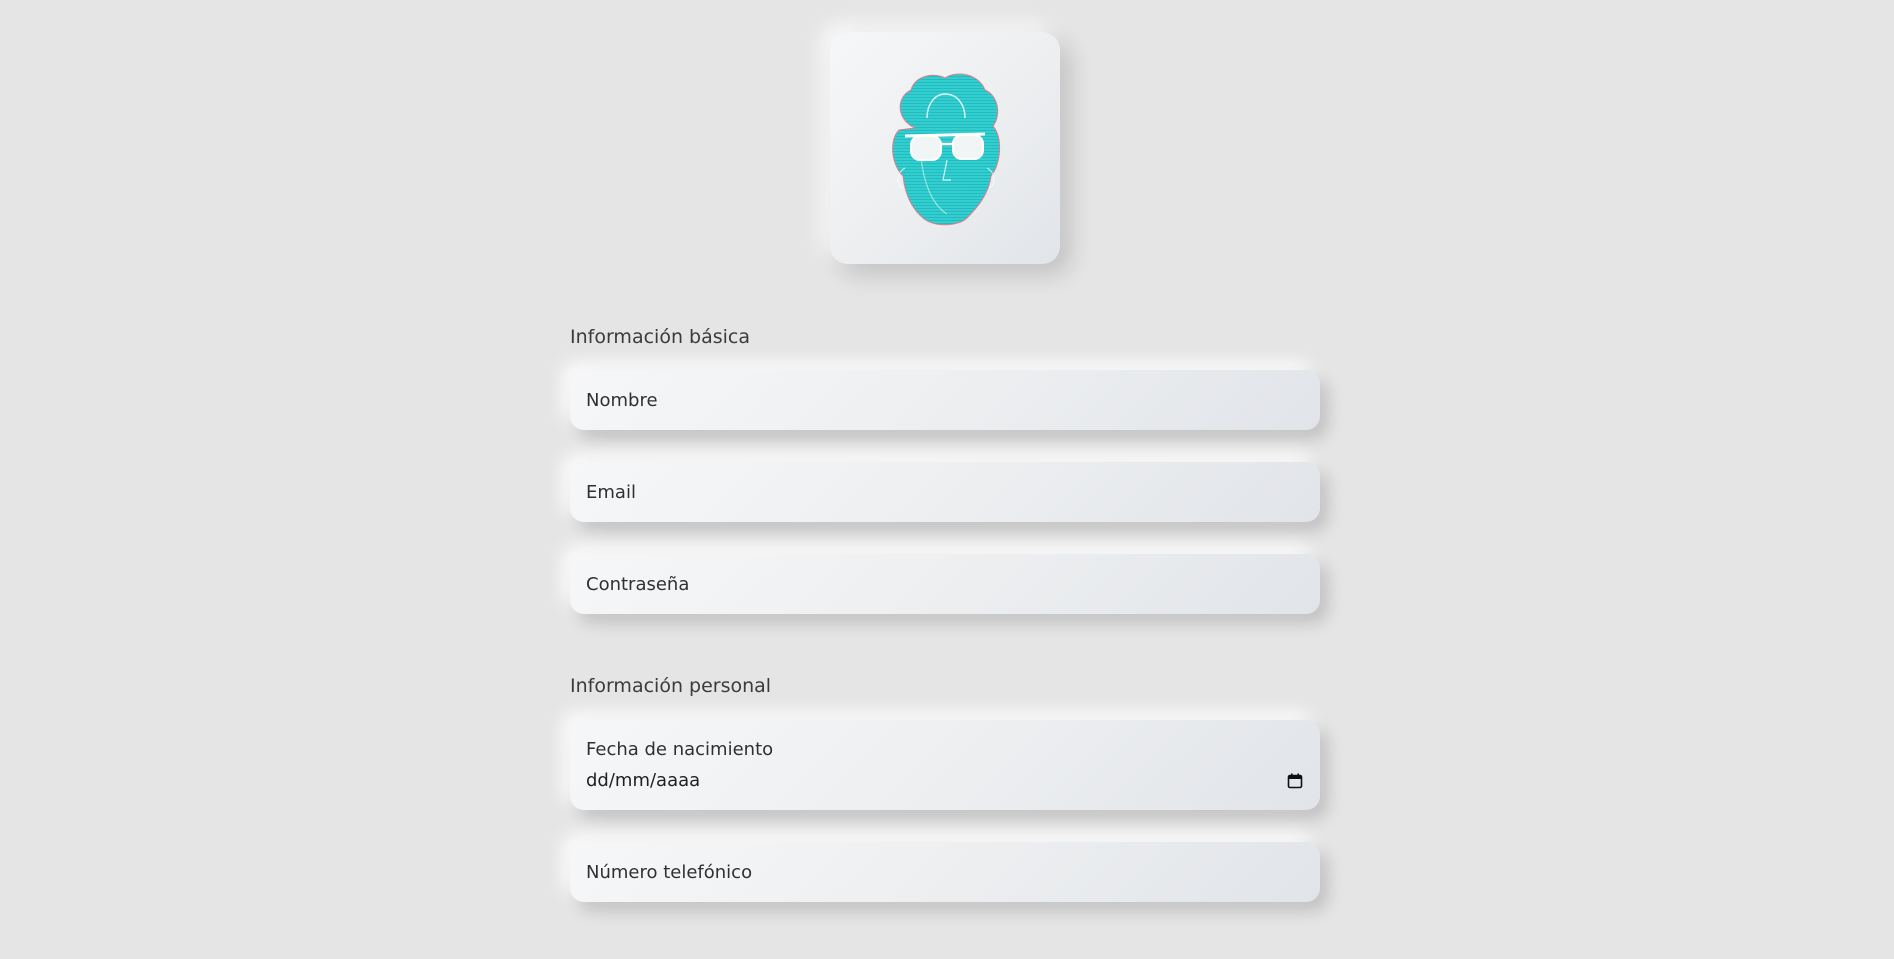 This screenshot has height=959, width=1894. What do you see at coordinates (671, 686) in the screenshot?
I see `personal-info-heading: Información personal` at bounding box center [671, 686].